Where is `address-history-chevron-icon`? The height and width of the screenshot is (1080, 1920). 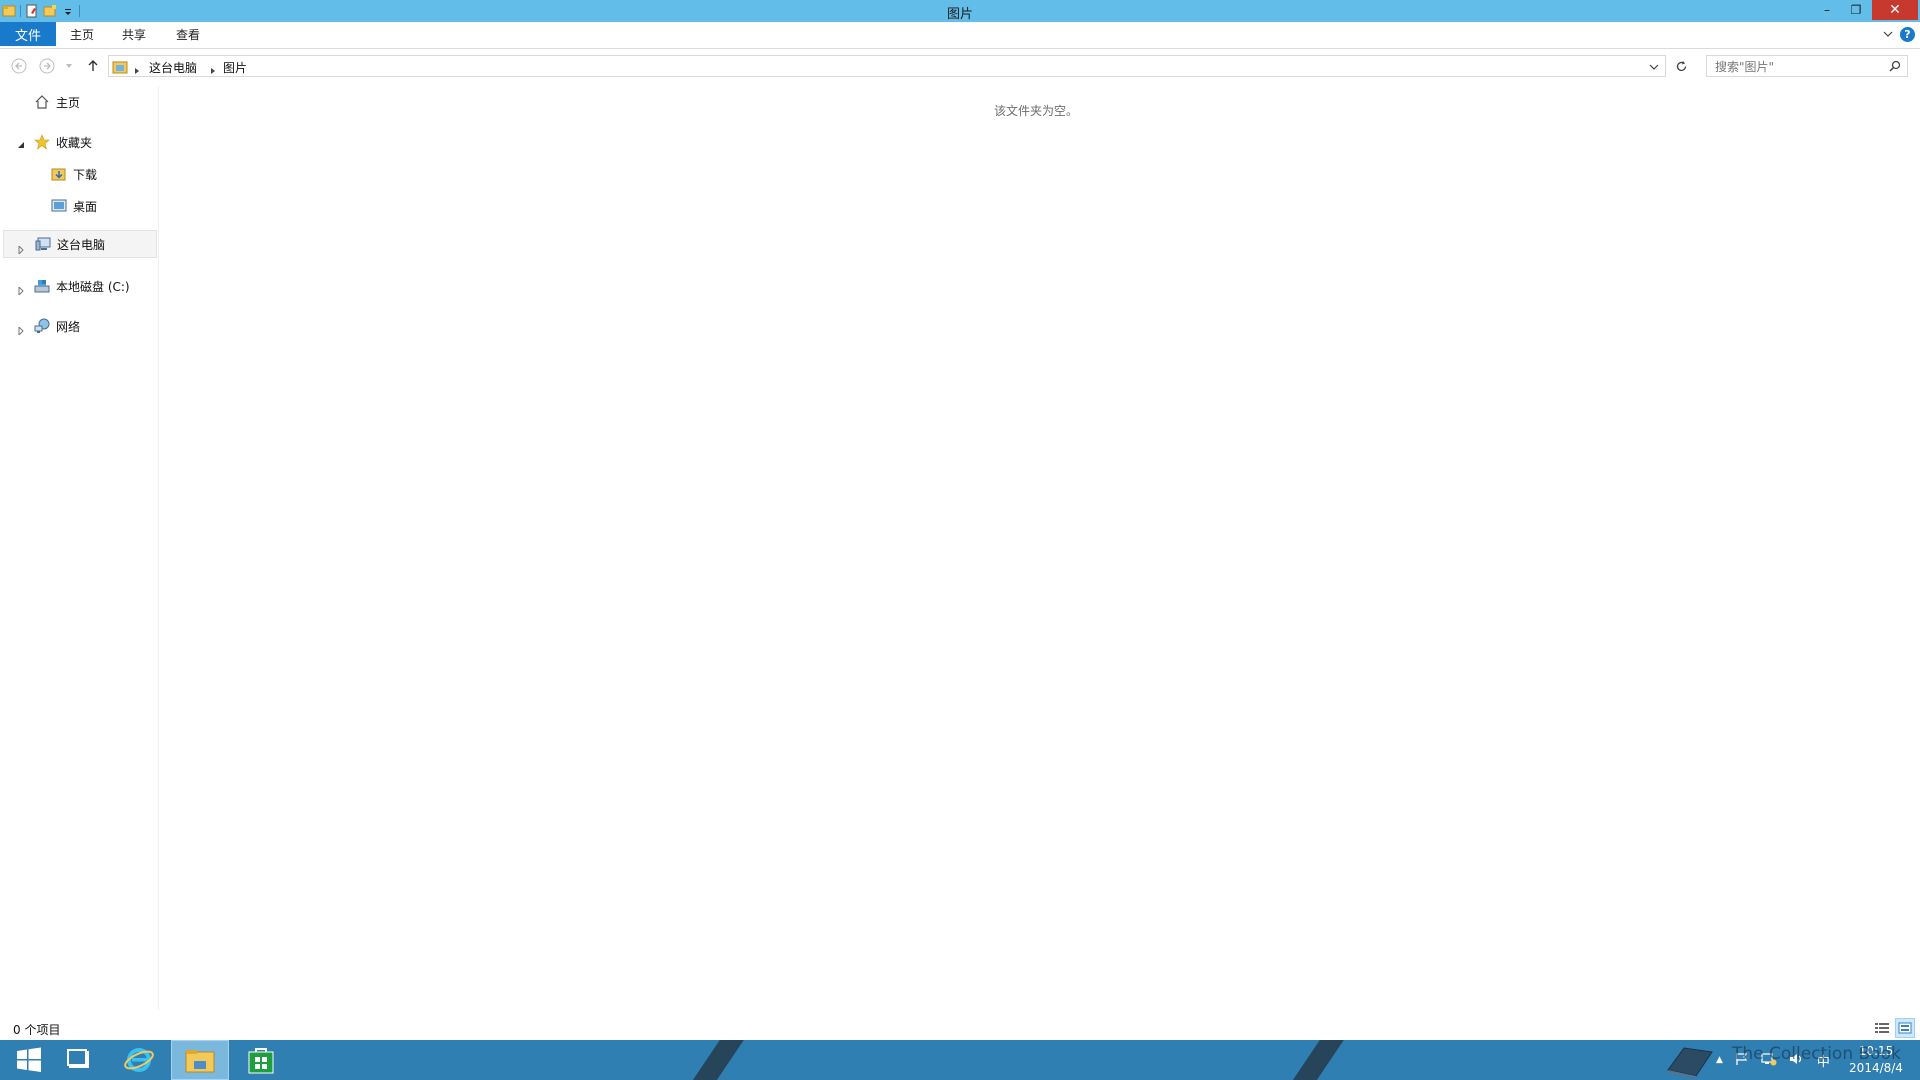 address-history-chevron-icon is located at coordinates (1654, 68).